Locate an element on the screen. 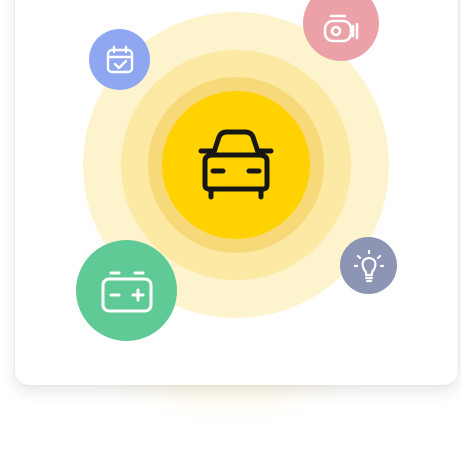 The height and width of the screenshot is (467, 461). calendar-bubble is located at coordinates (119, 59).